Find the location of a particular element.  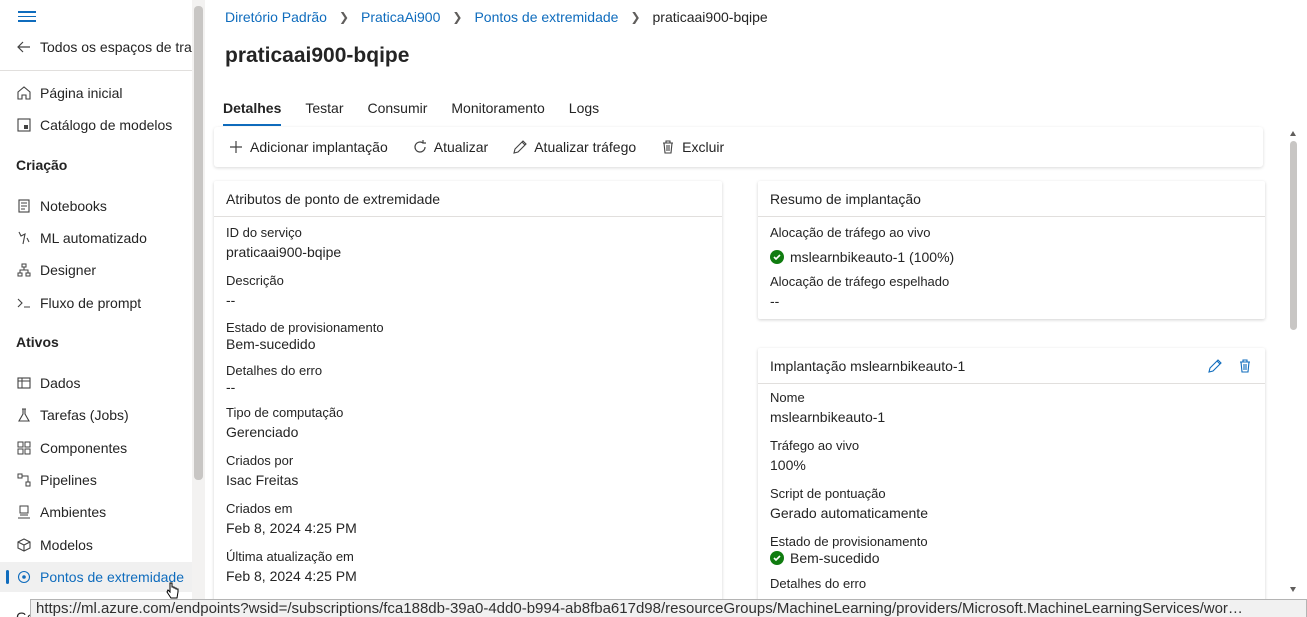

sidebar-item-label: Pipelines is located at coordinates (68, 480).